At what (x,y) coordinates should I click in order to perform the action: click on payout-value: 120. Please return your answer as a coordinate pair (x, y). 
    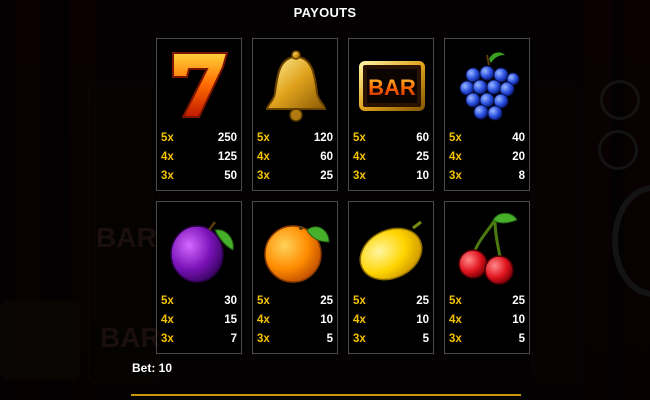
    Looking at the image, I should click on (323, 138).